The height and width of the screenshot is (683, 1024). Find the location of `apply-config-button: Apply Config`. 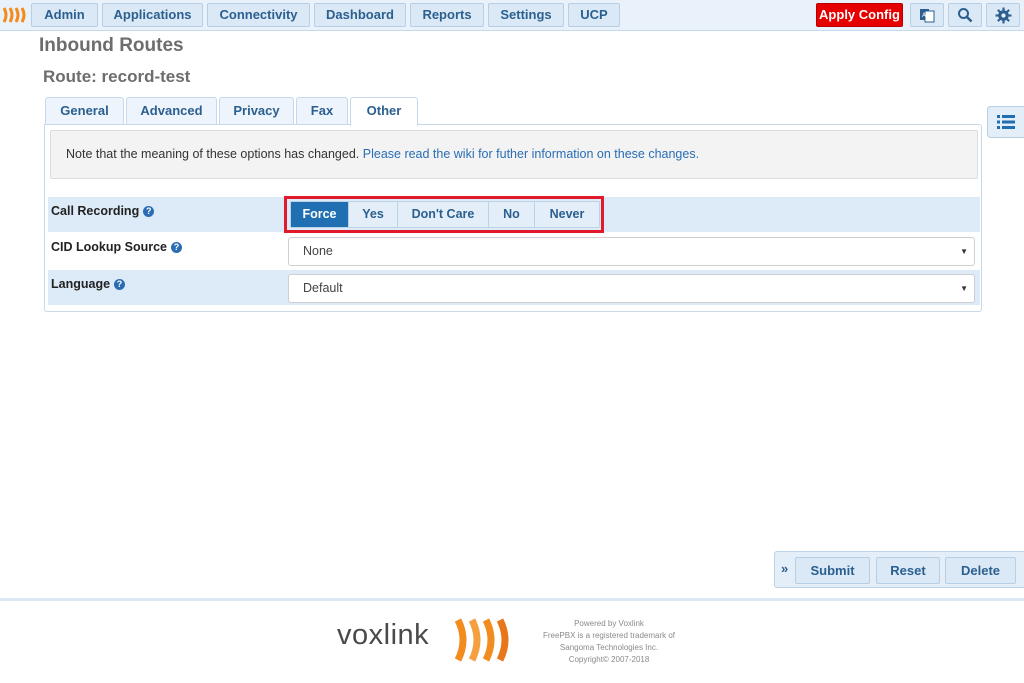

apply-config-button: Apply Config is located at coordinates (859, 15).